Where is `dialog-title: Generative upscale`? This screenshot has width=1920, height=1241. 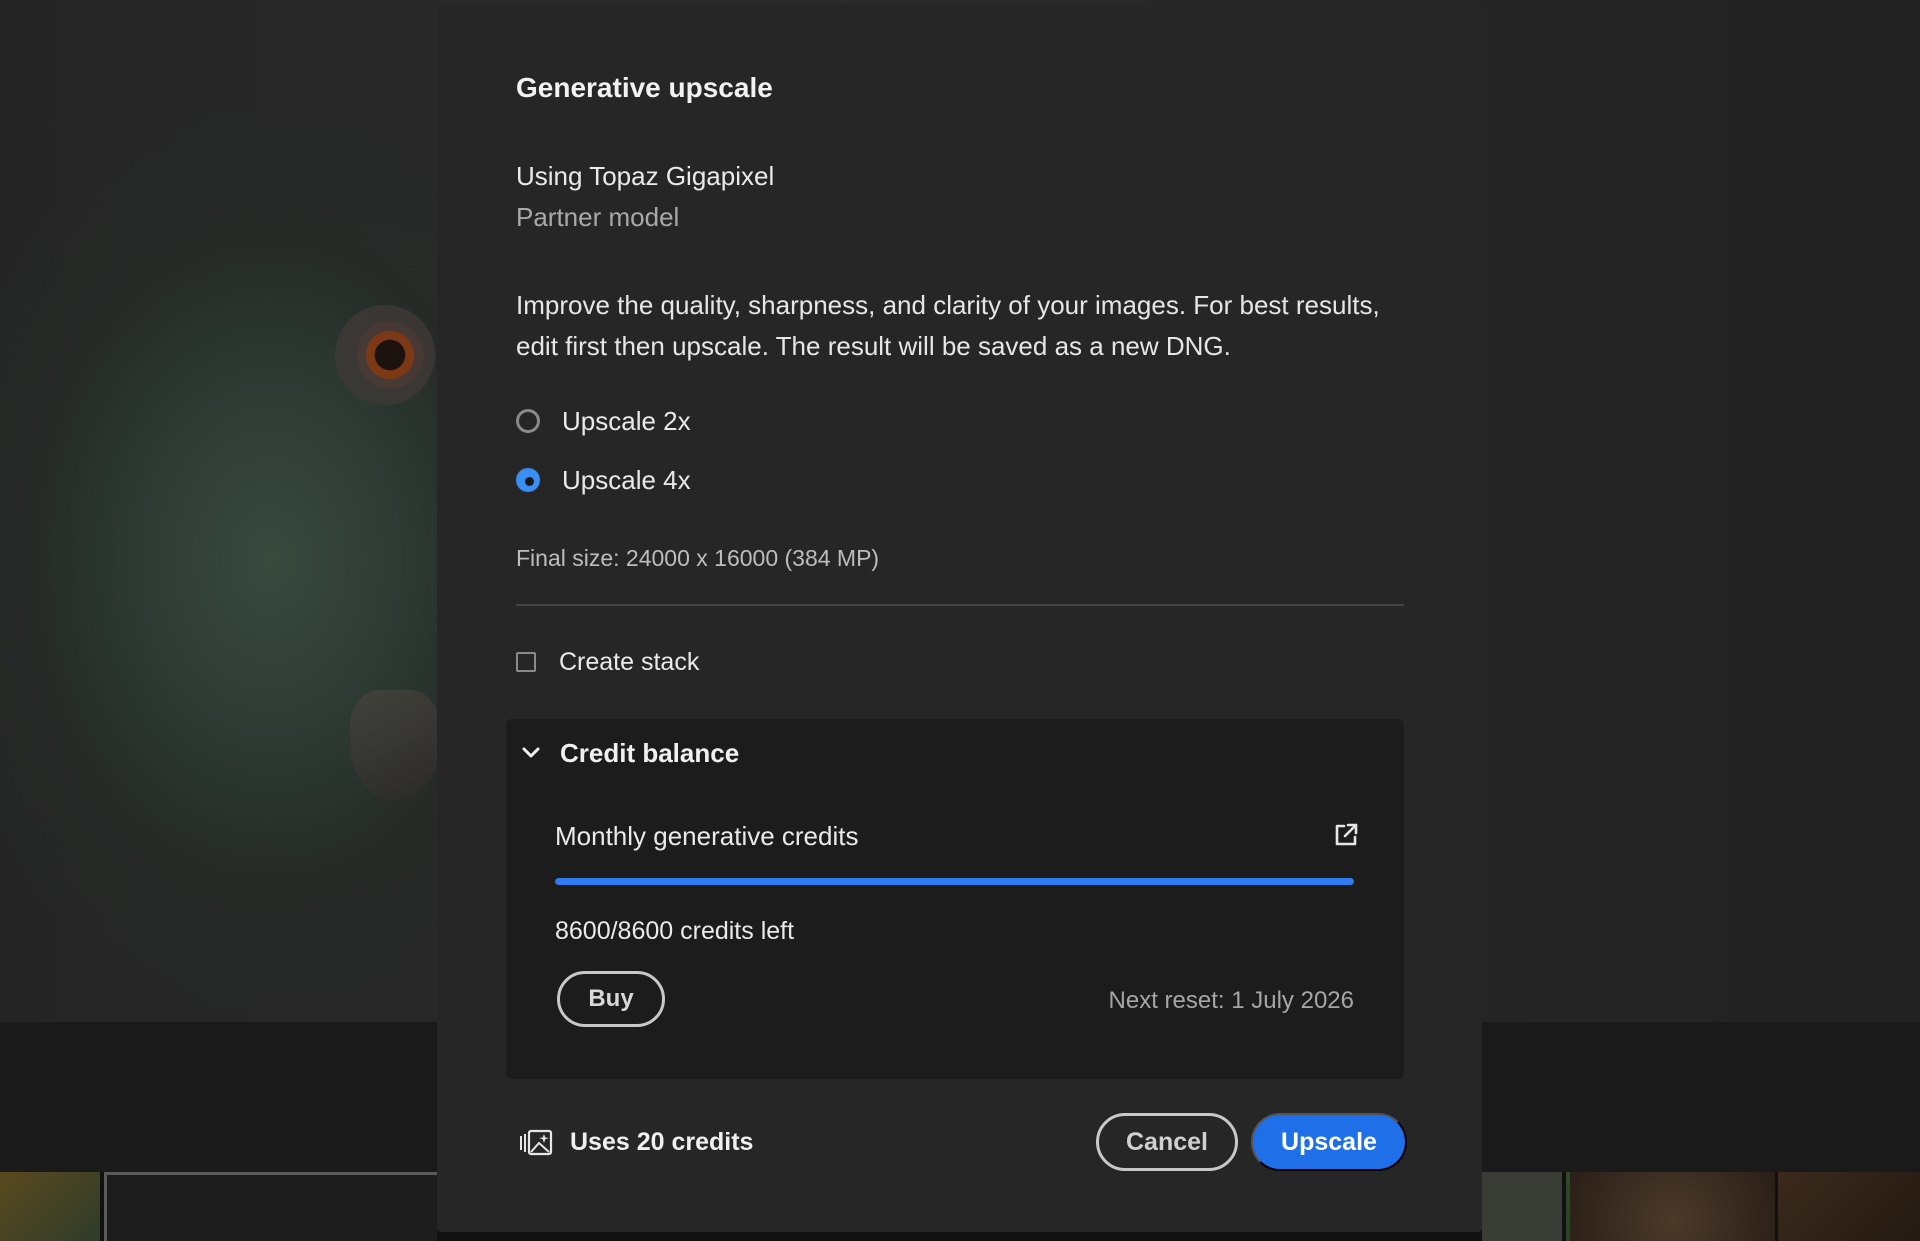
dialog-title: Generative upscale is located at coordinates (644, 87).